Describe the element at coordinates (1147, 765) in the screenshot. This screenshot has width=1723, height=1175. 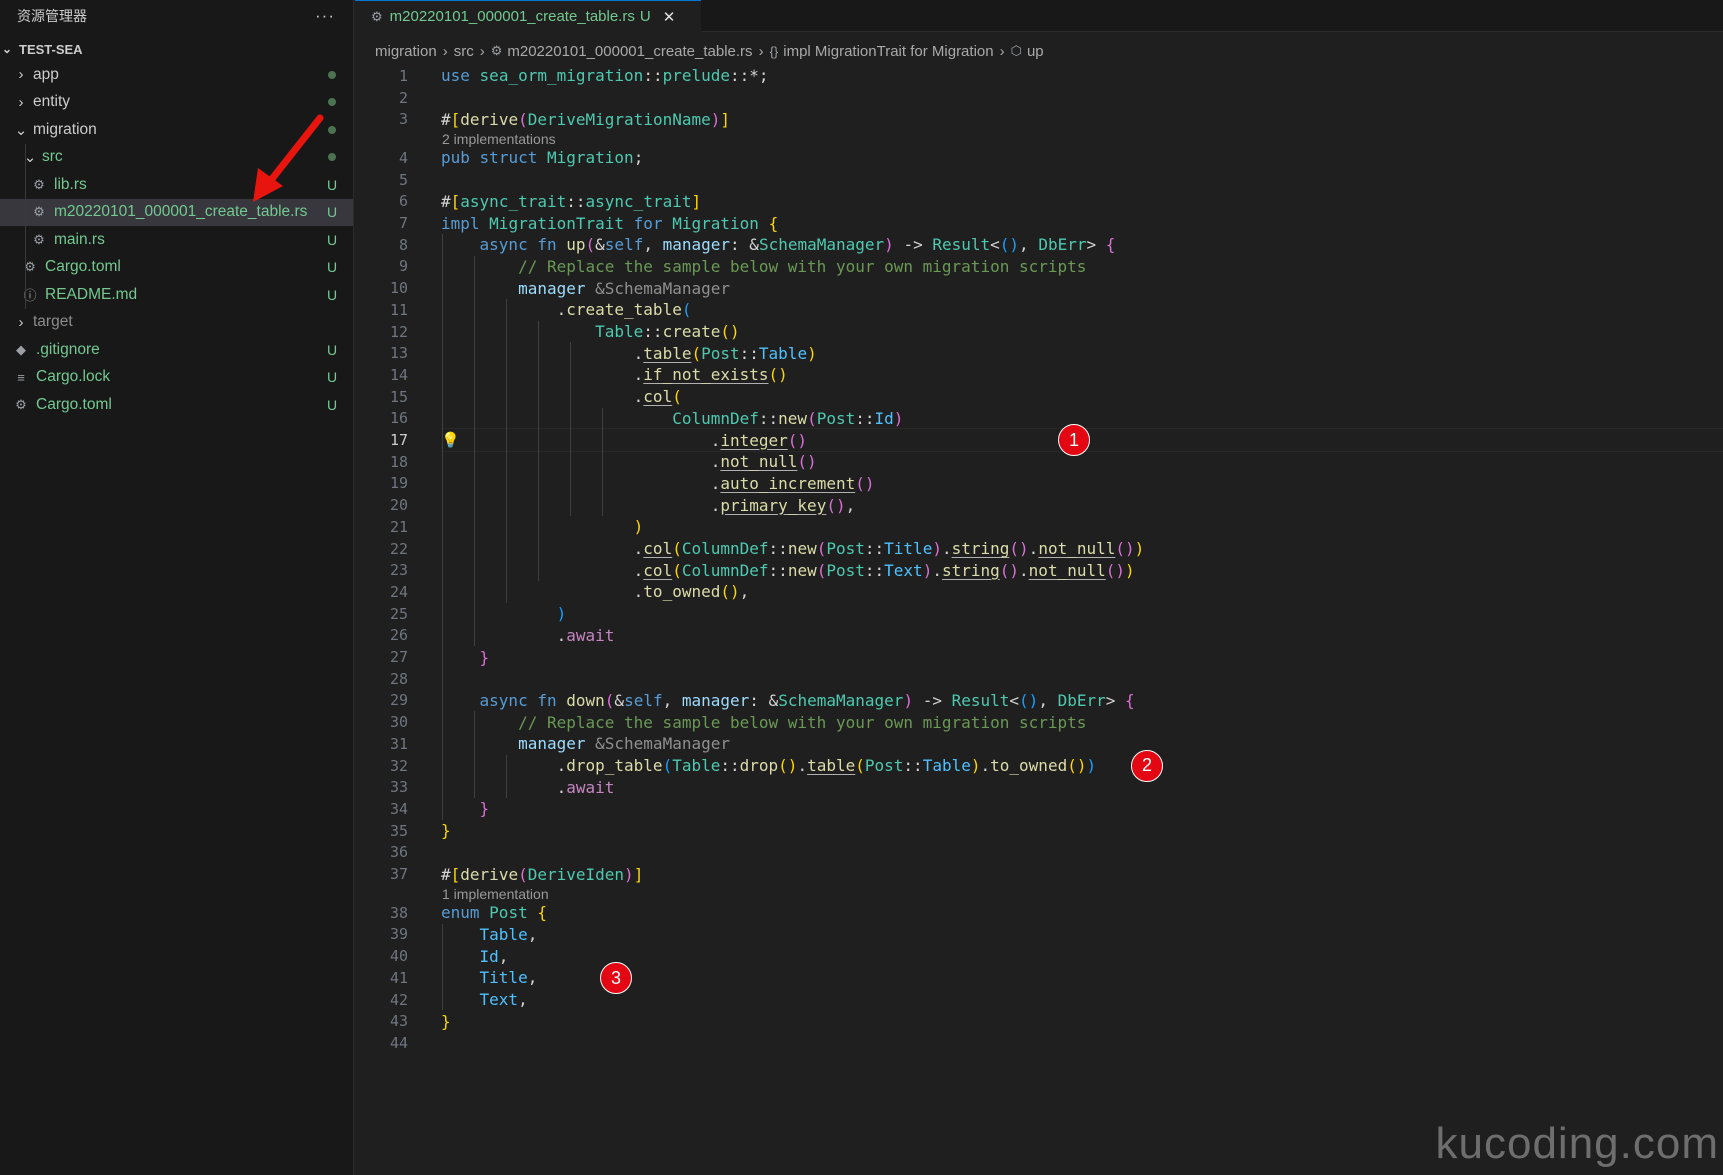
I see `annotation-badge-2: 2` at that location.